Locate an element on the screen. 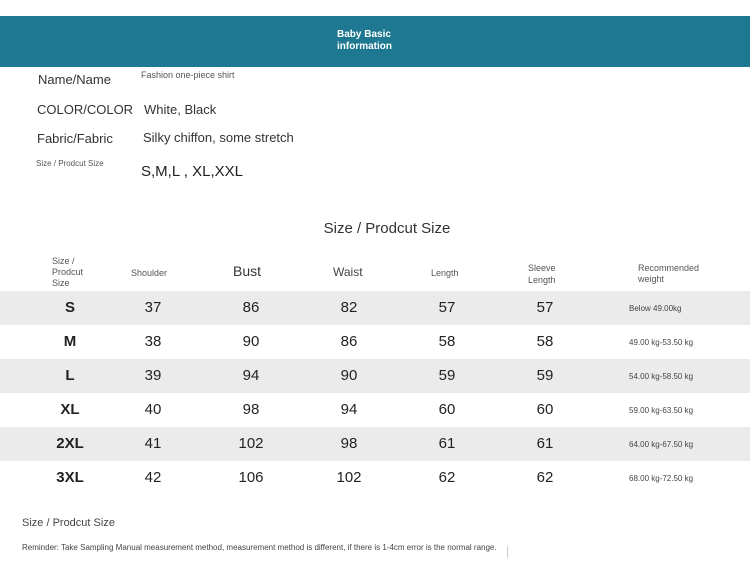 The image size is (750, 581). cell-size: 2XL is located at coordinates (70, 443).